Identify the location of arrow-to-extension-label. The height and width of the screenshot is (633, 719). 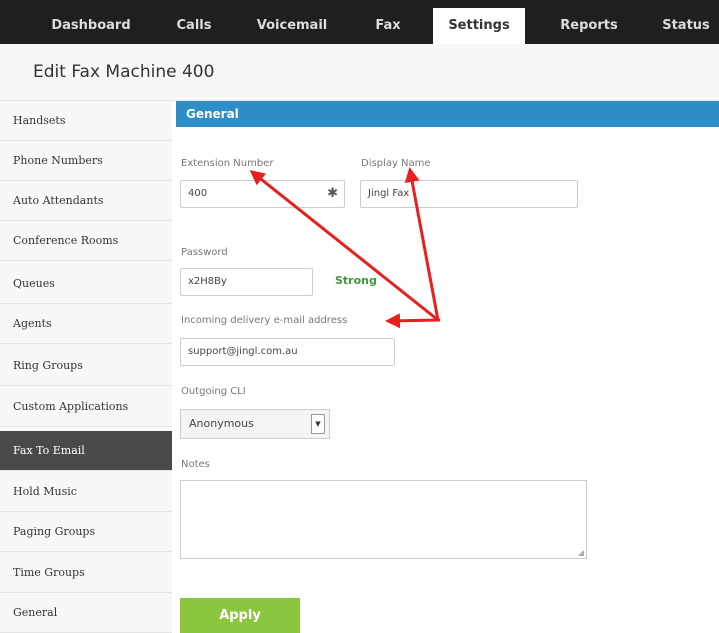
(344, 246).